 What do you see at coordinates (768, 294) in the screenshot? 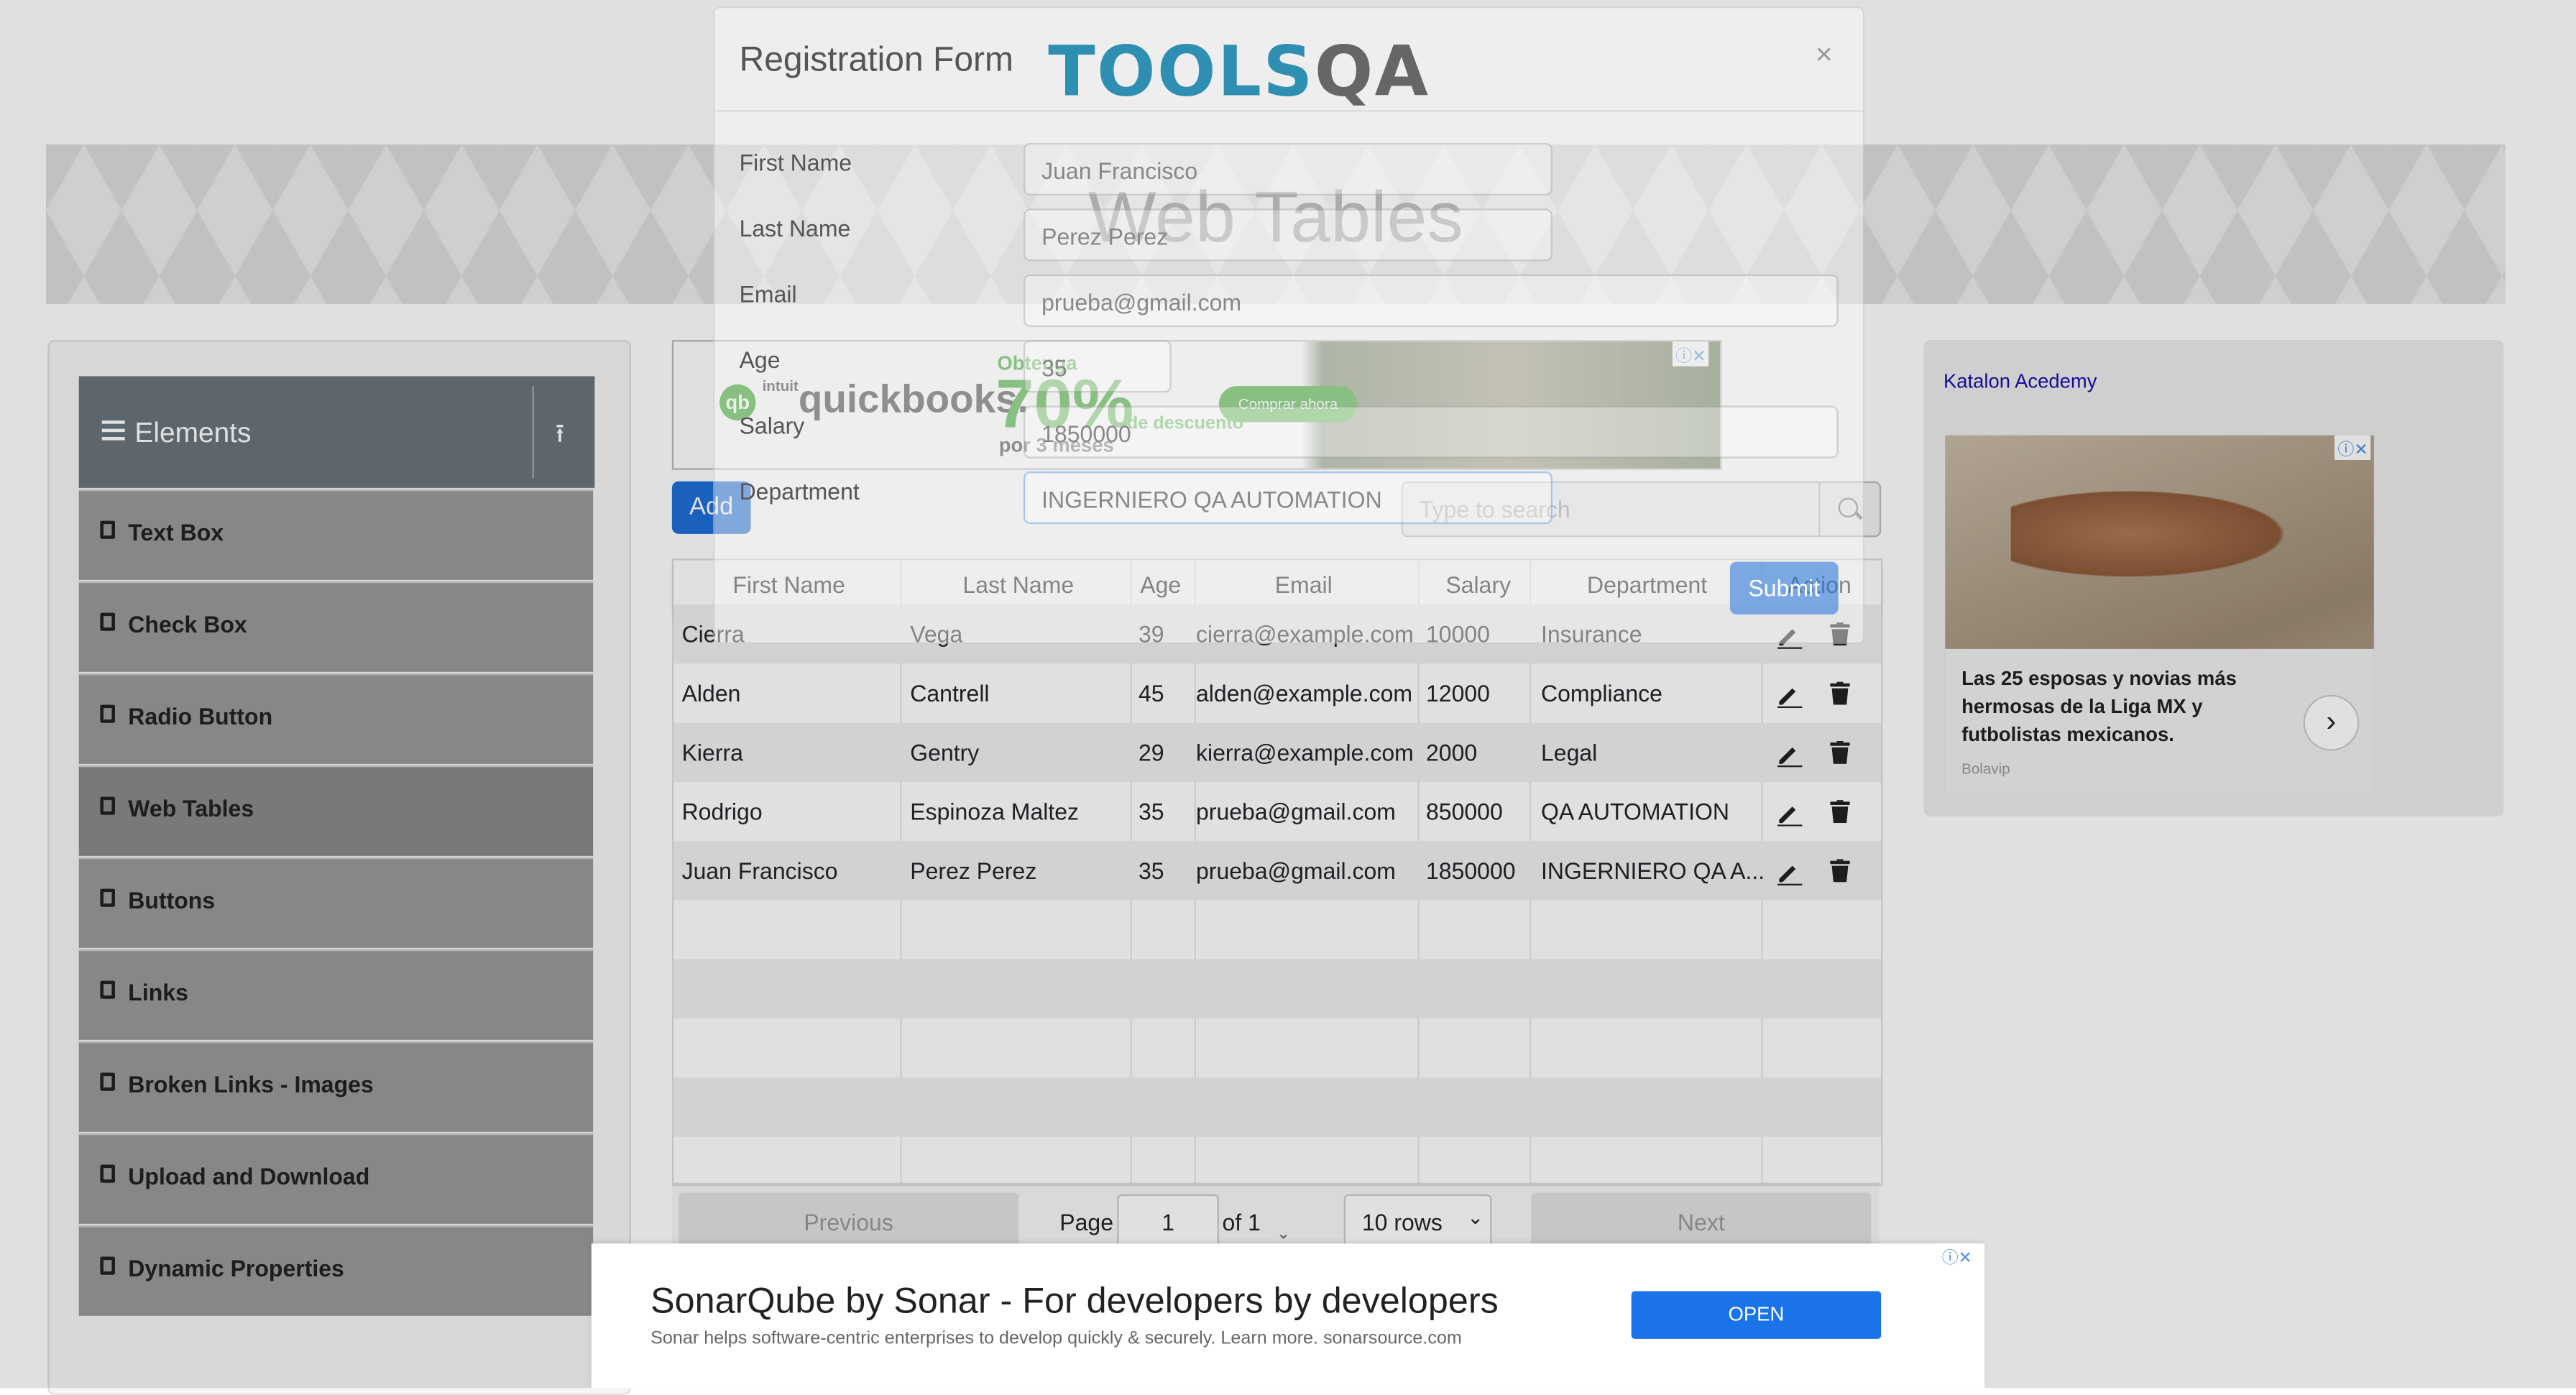
I see `email-label: Email` at bounding box center [768, 294].